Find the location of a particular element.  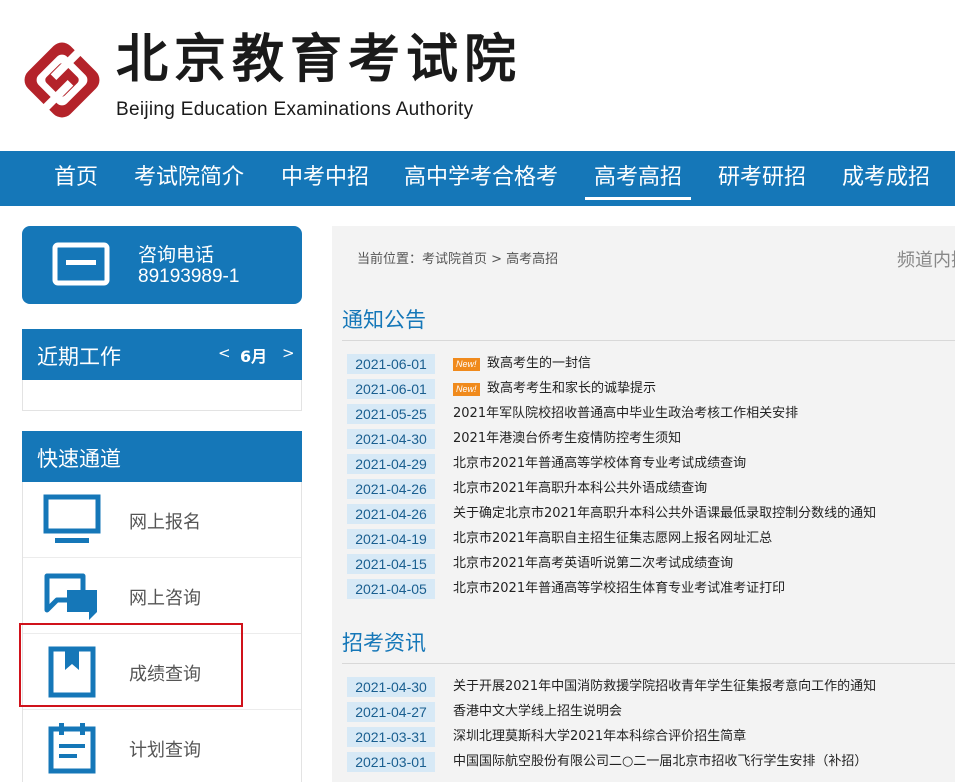

monitor-icon is located at coordinates (72, 518).